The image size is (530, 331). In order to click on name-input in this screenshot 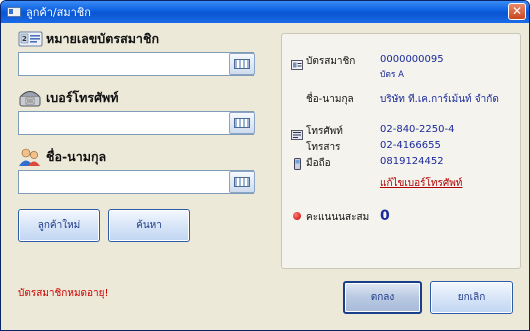, I will do `click(136, 182)`.